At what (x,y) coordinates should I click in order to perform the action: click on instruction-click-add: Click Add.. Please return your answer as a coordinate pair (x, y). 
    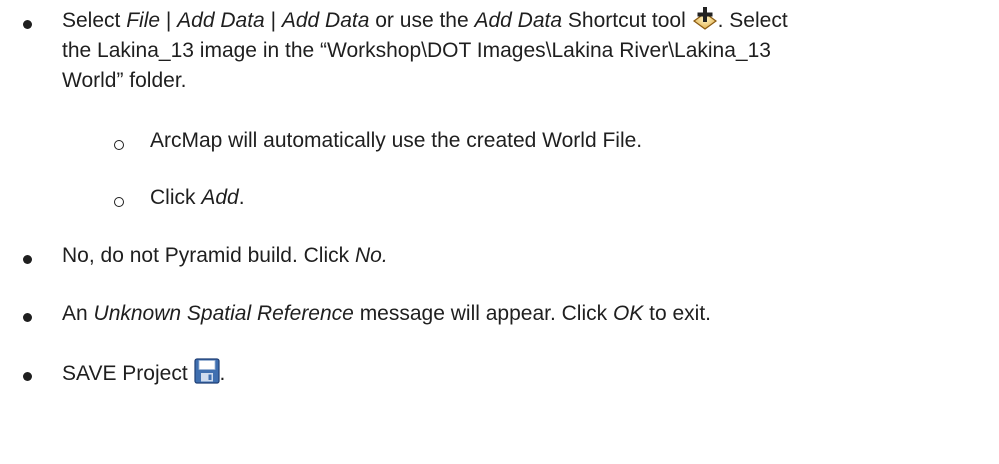
    Looking at the image, I should click on (197, 197).